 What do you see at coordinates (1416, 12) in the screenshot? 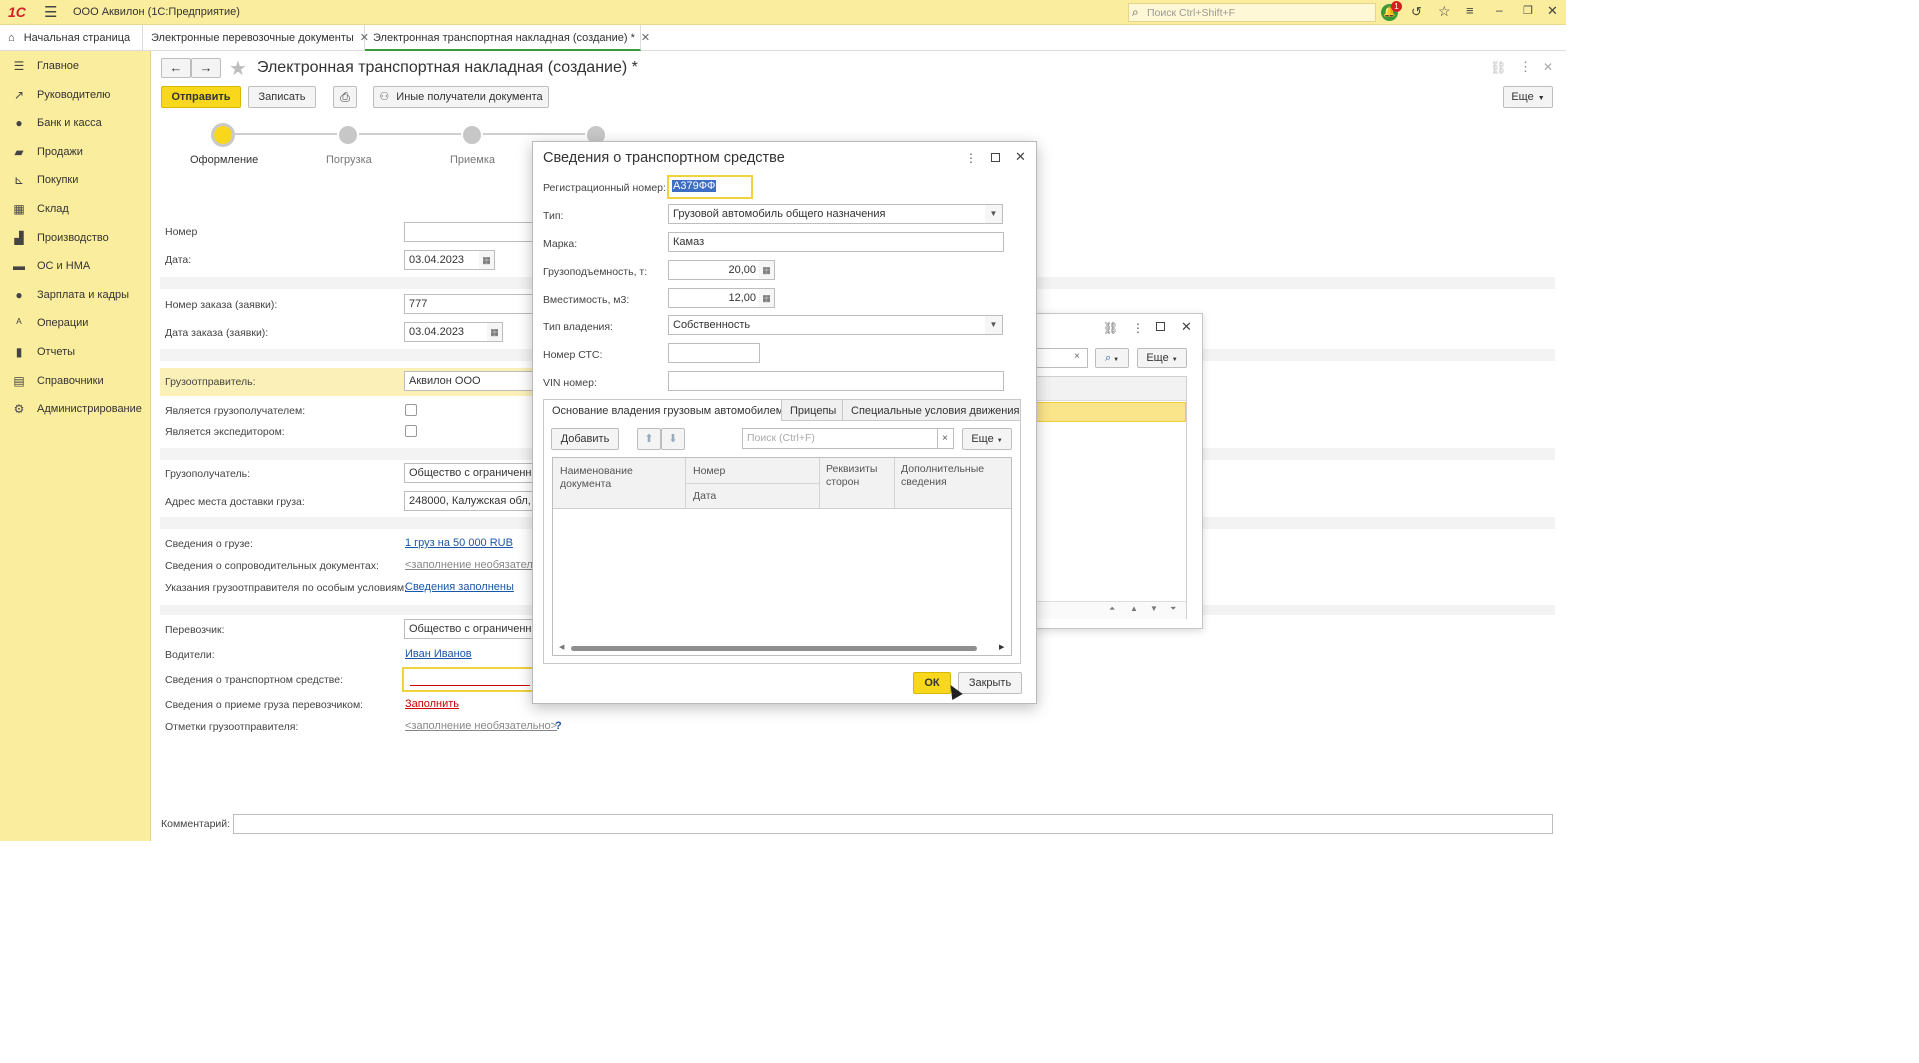
I see `history-icon: ↺` at bounding box center [1416, 12].